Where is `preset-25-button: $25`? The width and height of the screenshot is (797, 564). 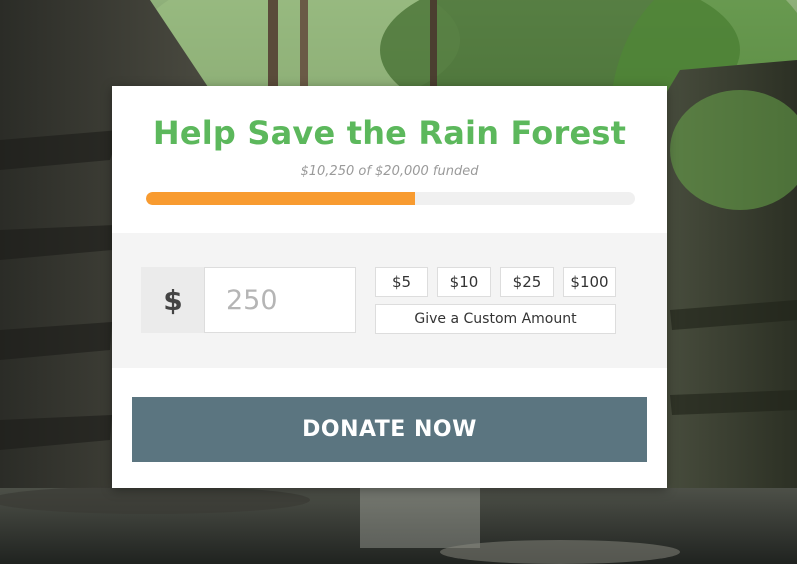 preset-25-button: $25 is located at coordinates (527, 282).